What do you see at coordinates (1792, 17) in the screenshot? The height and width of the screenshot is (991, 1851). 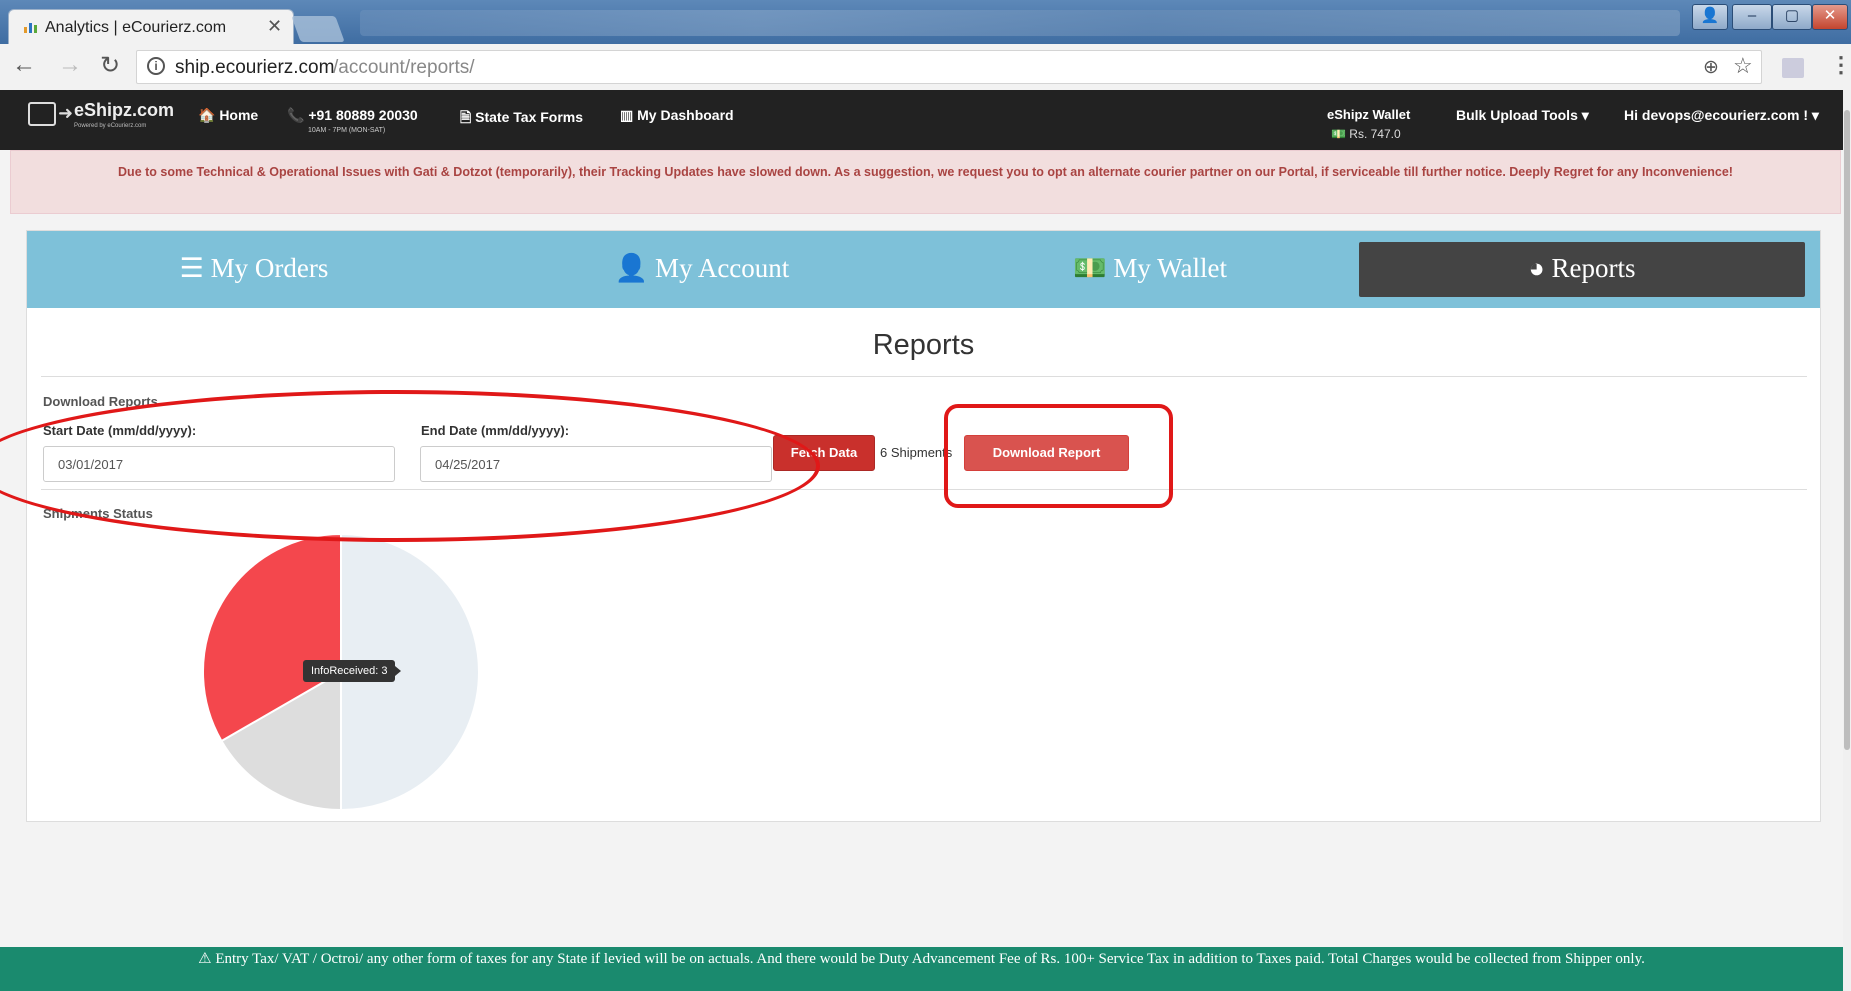 I see `maximize-icon: ▢` at bounding box center [1792, 17].